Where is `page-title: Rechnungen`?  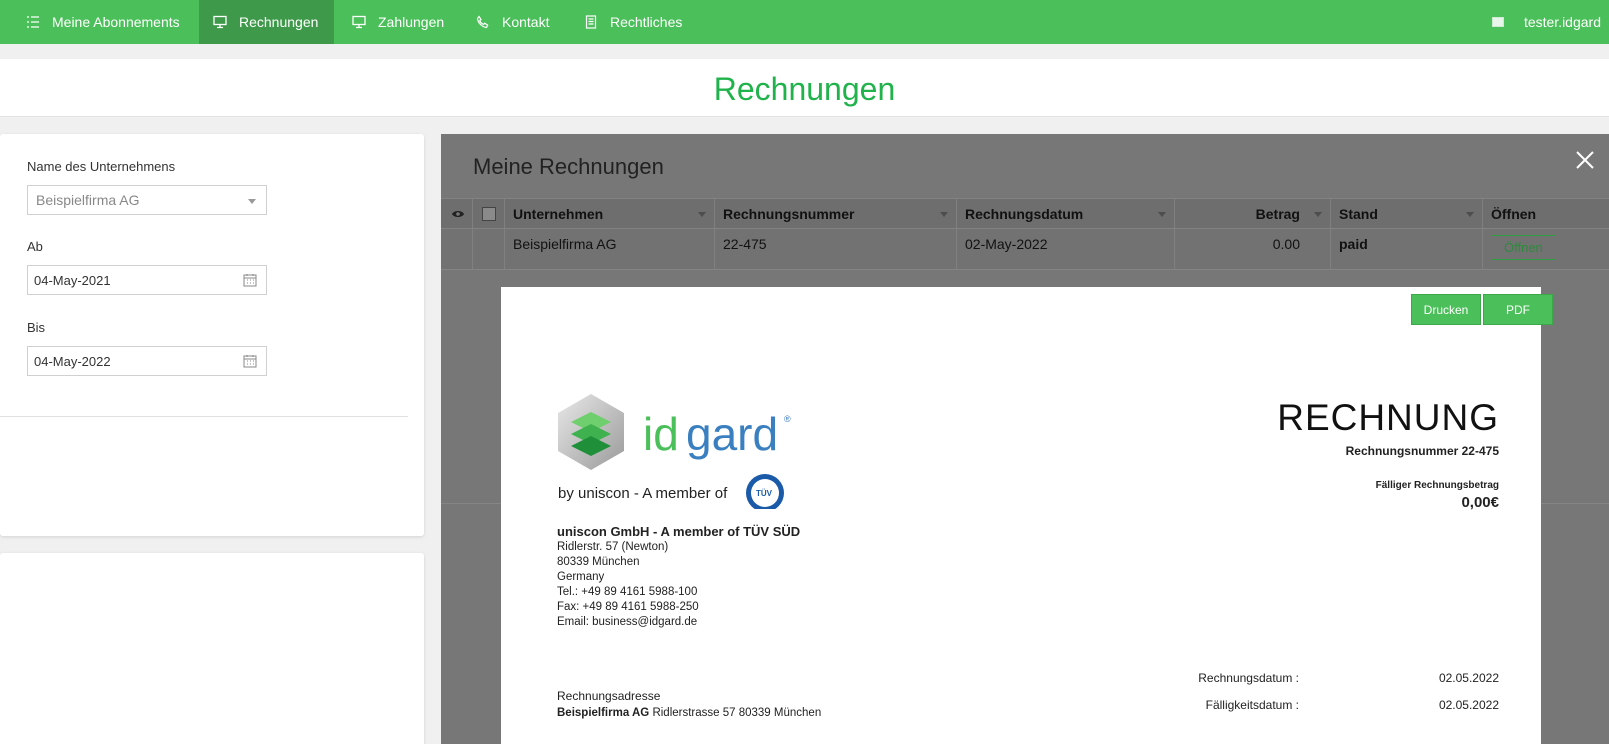
page-title: Rechnungen is located at coordinates (804, 89).